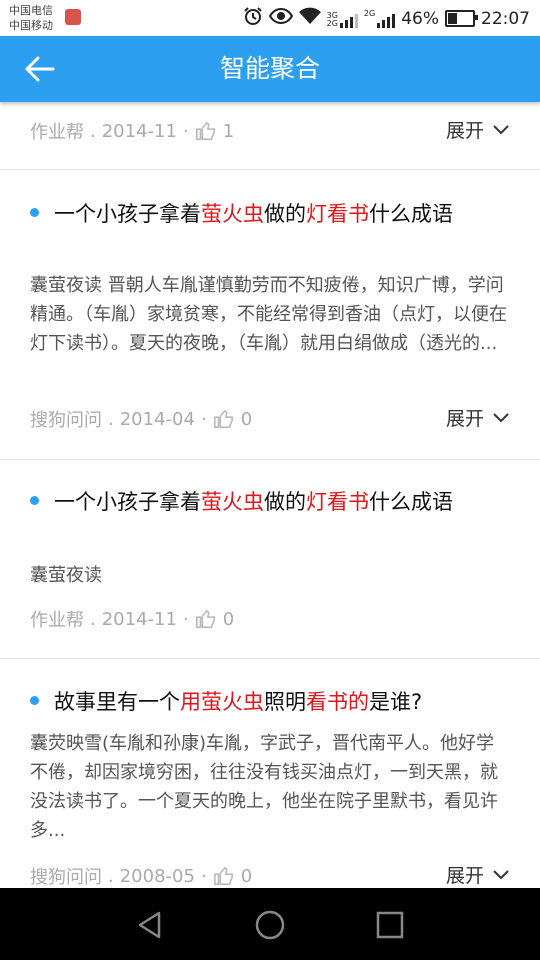  What do you see at coordinates (309, 18) in the screenshot?
I see `wifi-icon` at bounding box center [309, 18].